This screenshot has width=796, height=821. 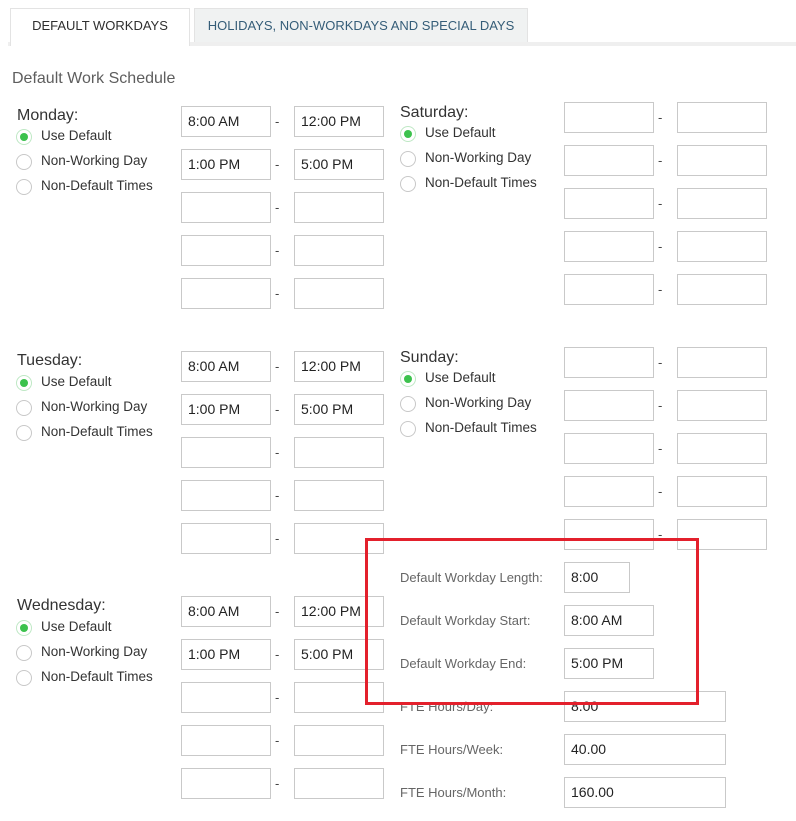 What do you see at coordinates (609, 620) in the screenshot?
I see `workday-start-field: 8:00 AM` at bounding box center [609, 620].